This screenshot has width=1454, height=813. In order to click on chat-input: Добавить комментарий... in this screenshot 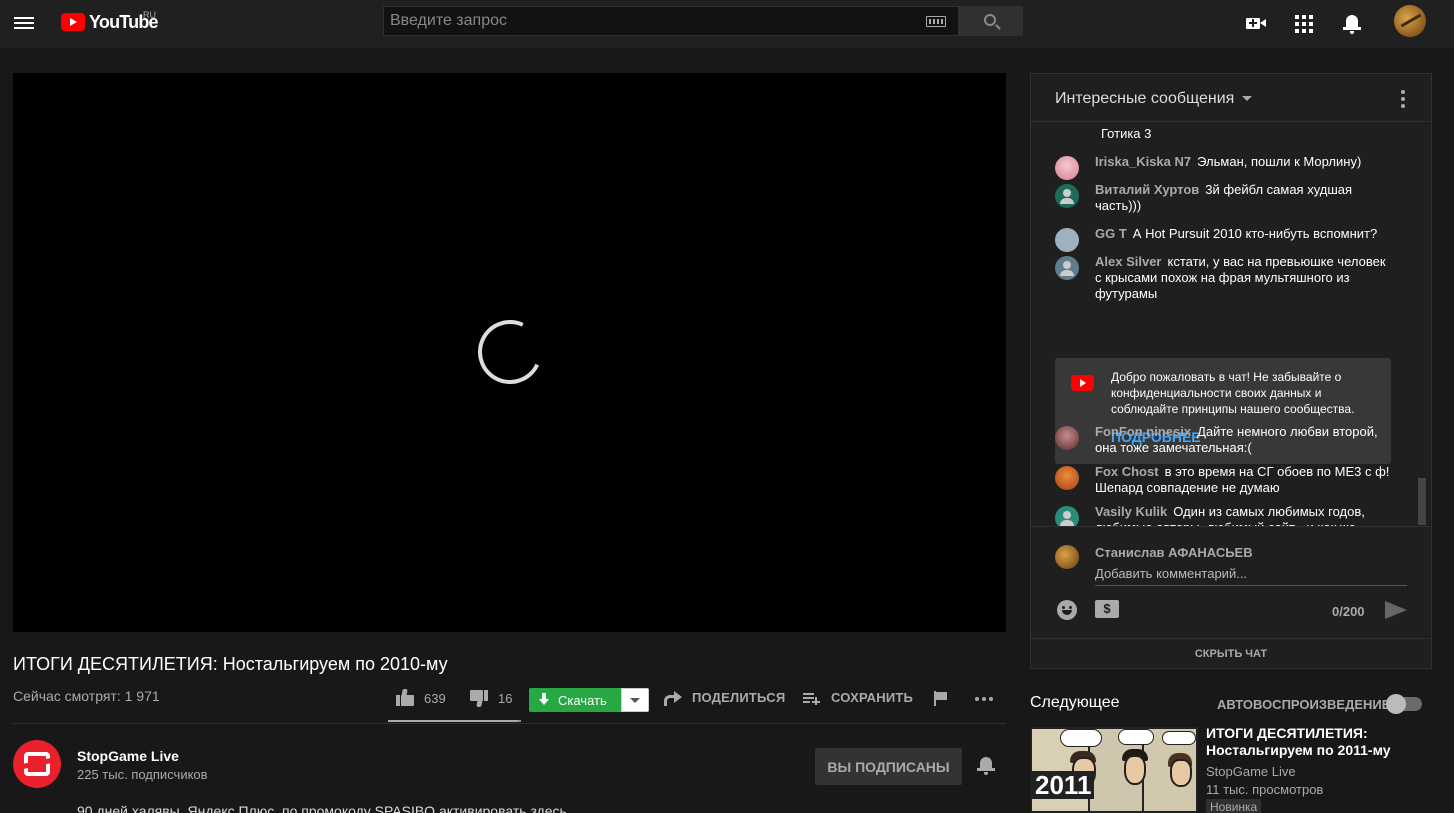, I will do `click(1251, 576)`.